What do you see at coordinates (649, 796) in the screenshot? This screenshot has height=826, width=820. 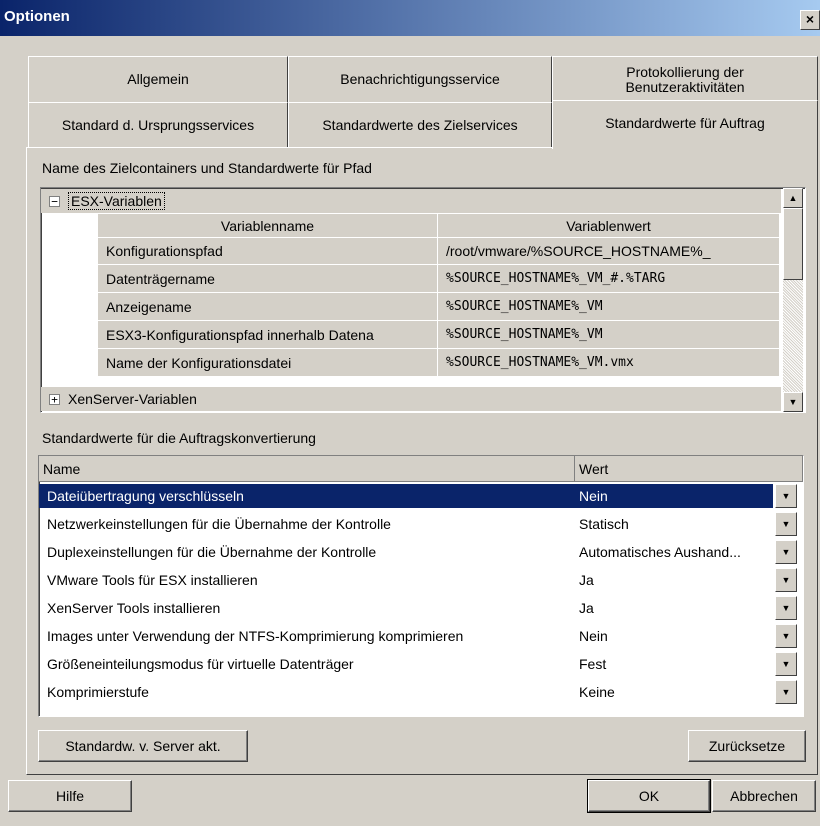 I see `ok-button: OK` at bounding box center [649, 796].